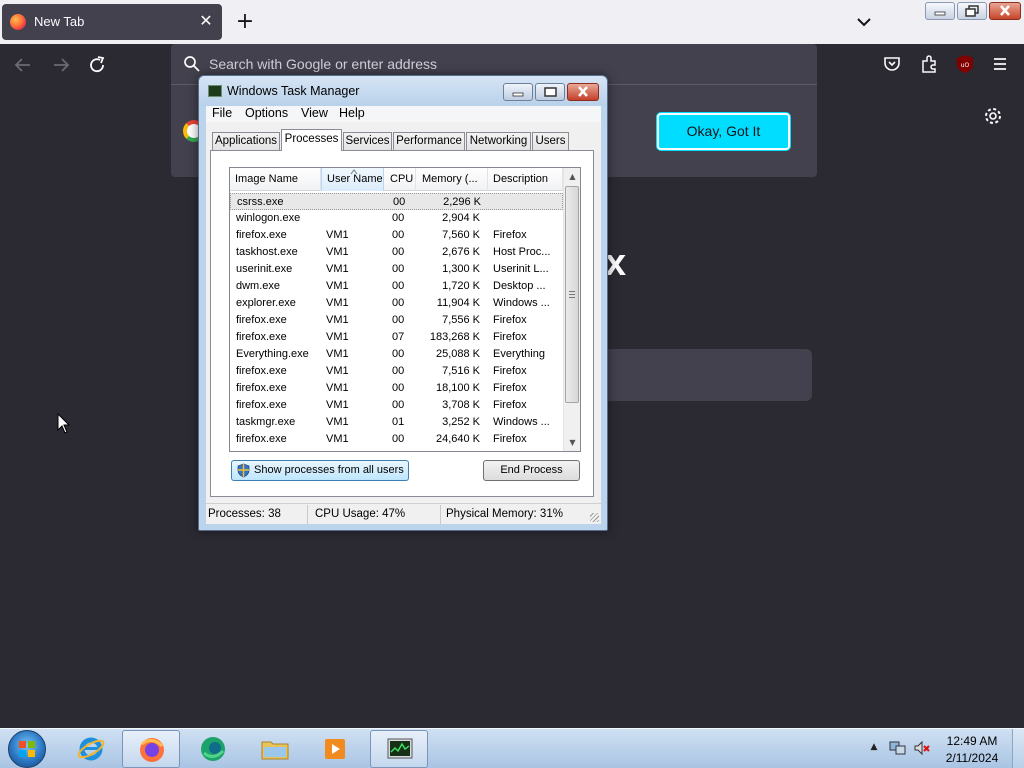 Image resolution: width=1024 pixels, height=768 pixels. What do you see at coordinates (457, 439) in the screenshot?
I see `process-memory: 24,640 K` at bounding box center [457, 439].